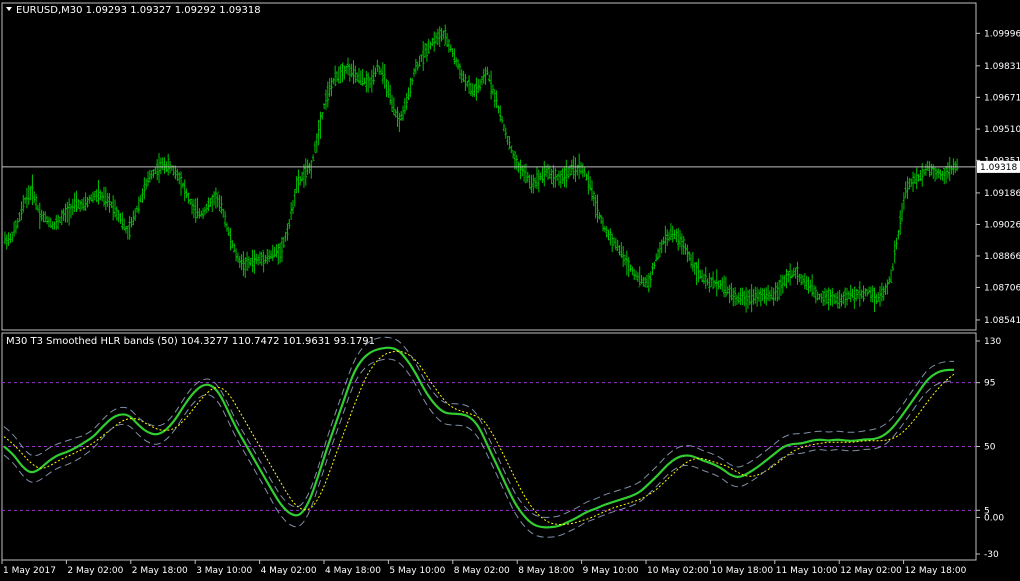 This screenshot has height=581, width=1020. What do you see at coordinates (1002, 225) in the screenshot?
I see `price-tick-label: 1.09026` at bounding box center [1002, 225].